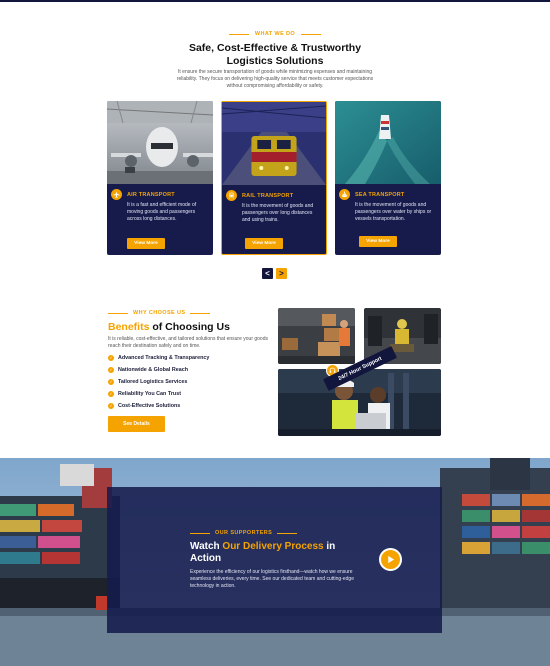 This screenshot has height=666, width=550. Describe the element at coordinates (264, 243) in the screenshot. I see `rail-view-more-button: View More` at that location.